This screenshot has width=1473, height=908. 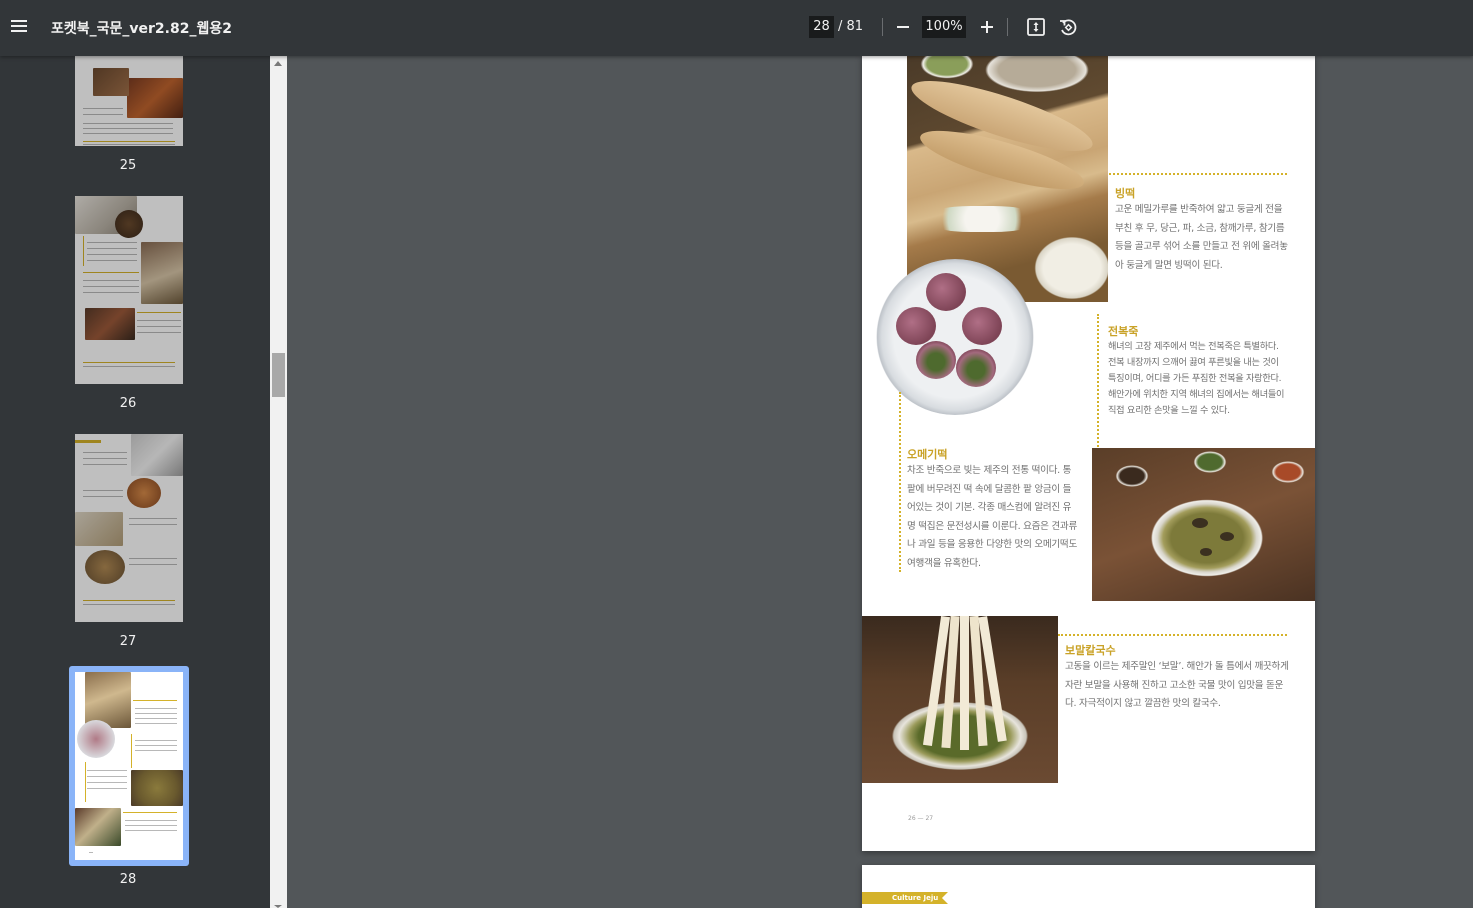 I want to click on culture-jeju-tag: Culture Jeju, so click(x=905, y=898).